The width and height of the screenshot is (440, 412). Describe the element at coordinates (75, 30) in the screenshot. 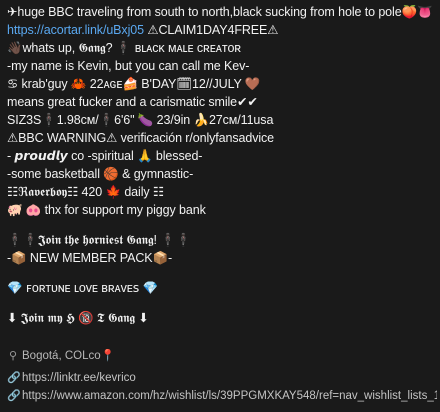

I see `promo-link: https://acortar.link/uBxj05` at that location.